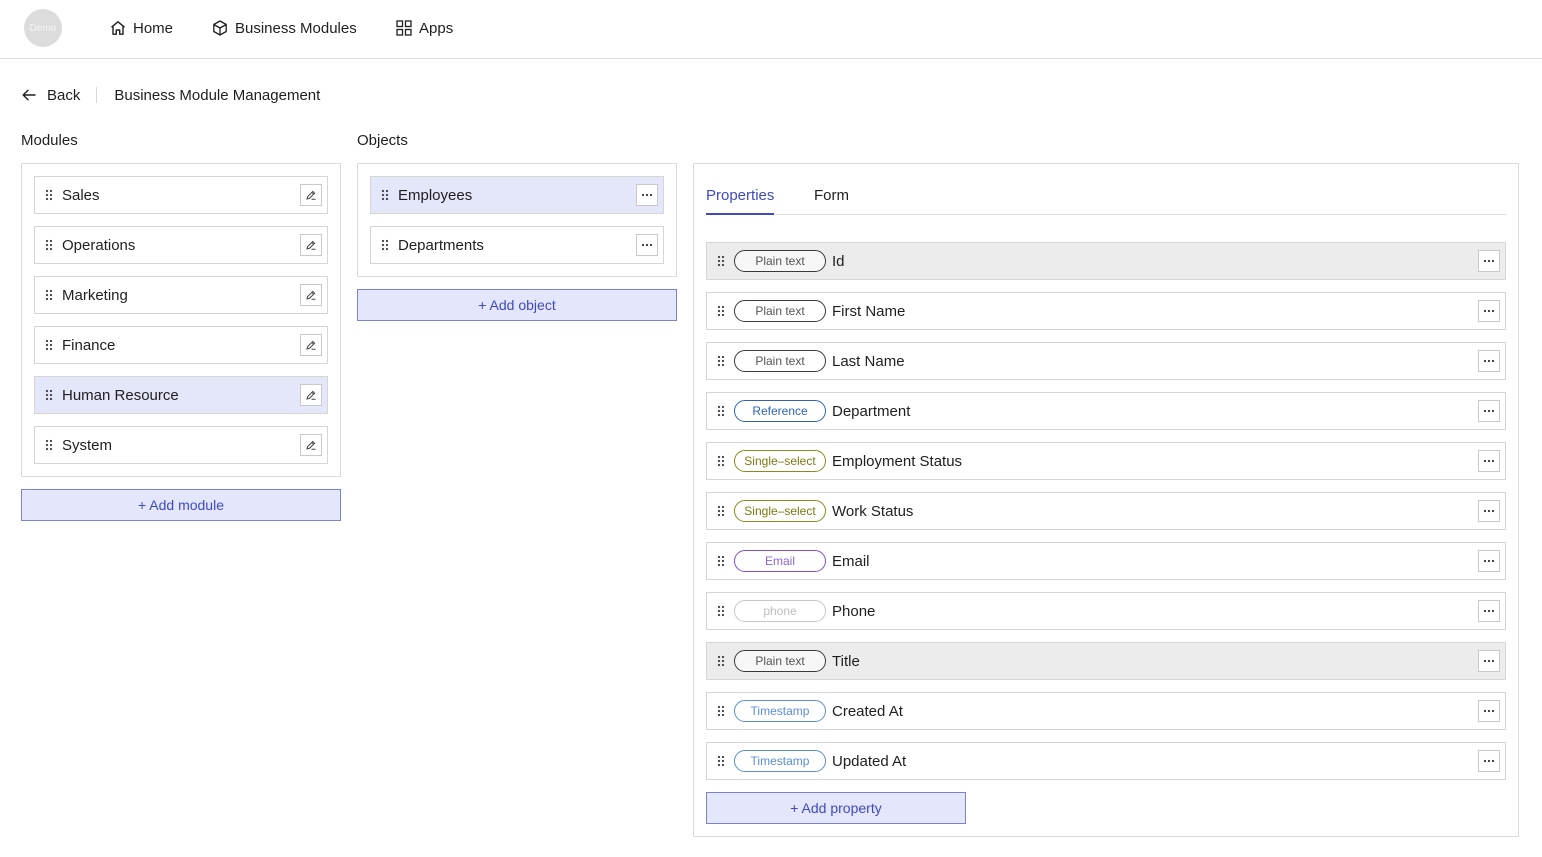 This screenshot has height=857, width=1542. Describe the element at coordinates (435, 195) in the screenshot. I see `object-label: Employees` at that location.